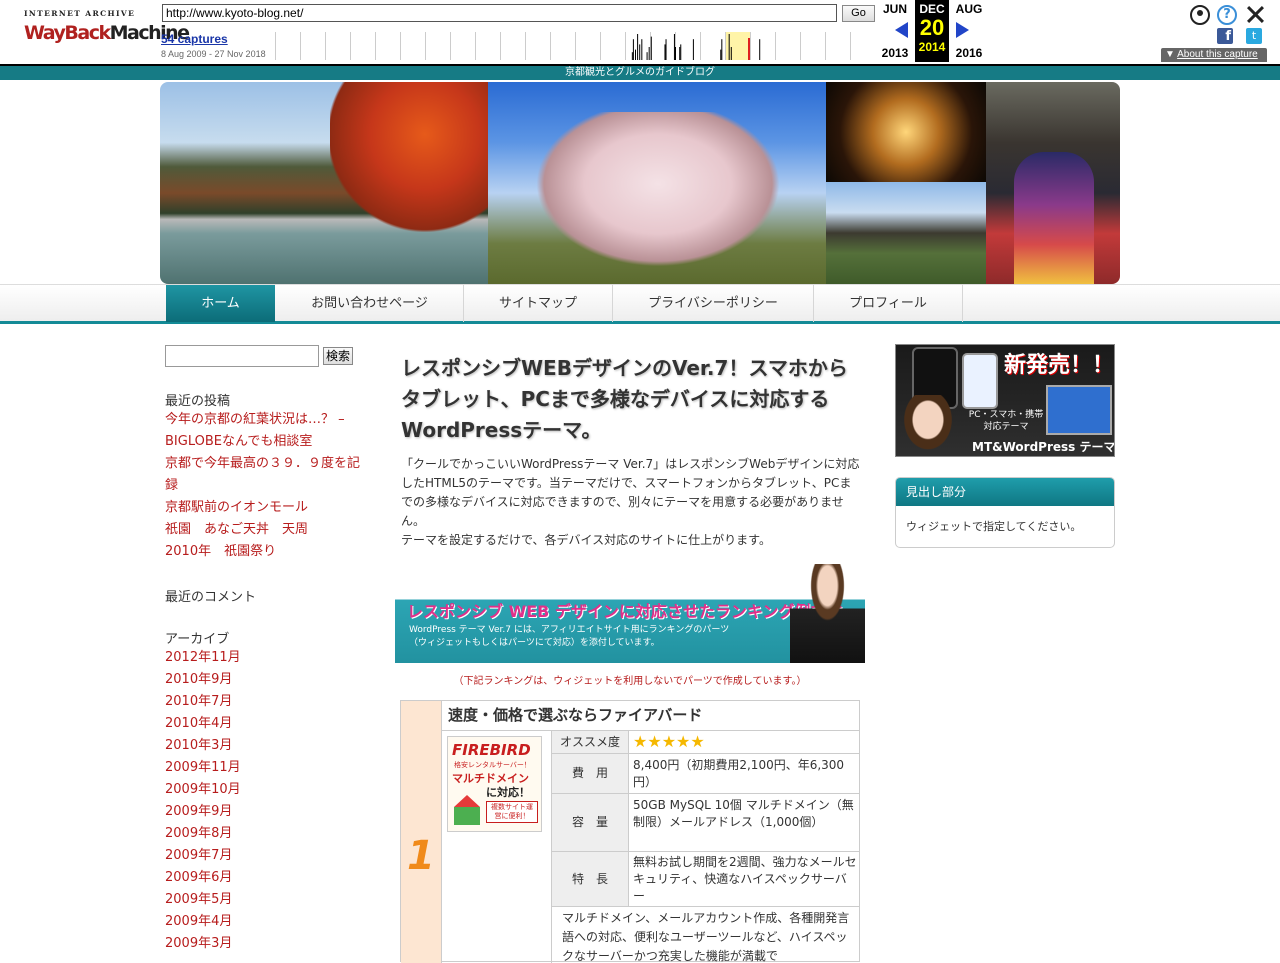 The width and height of the screenshot is (1280, 963). What do you see at coordinates (265, 768) in the screenshot?
I see `archive-link: 2009年11月` at bounding box center [265, 768].